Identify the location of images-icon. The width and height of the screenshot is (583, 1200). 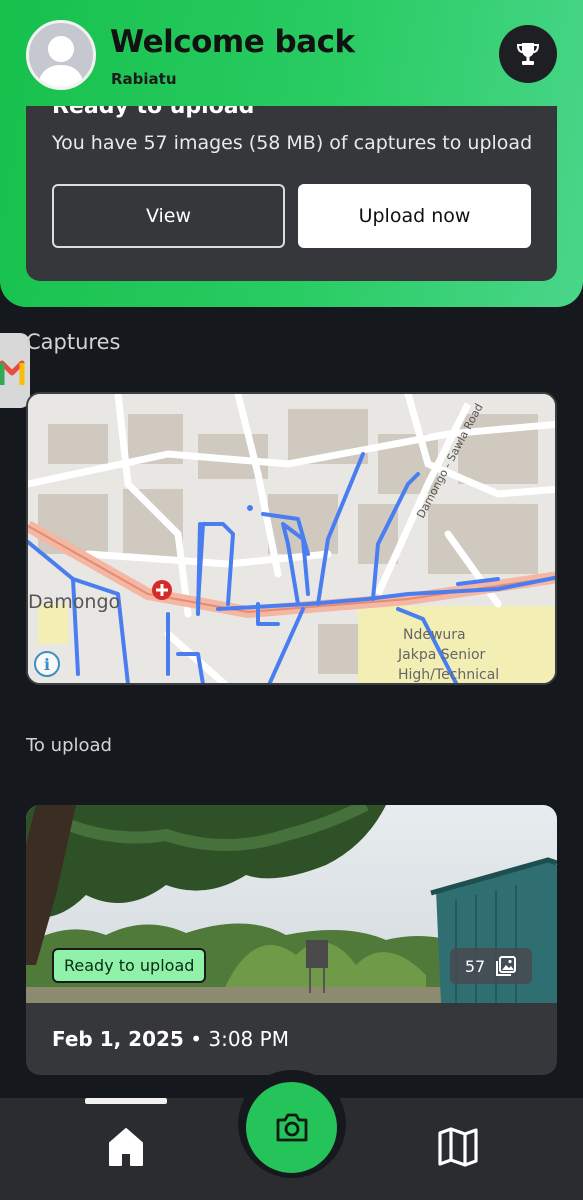
(506, 966).